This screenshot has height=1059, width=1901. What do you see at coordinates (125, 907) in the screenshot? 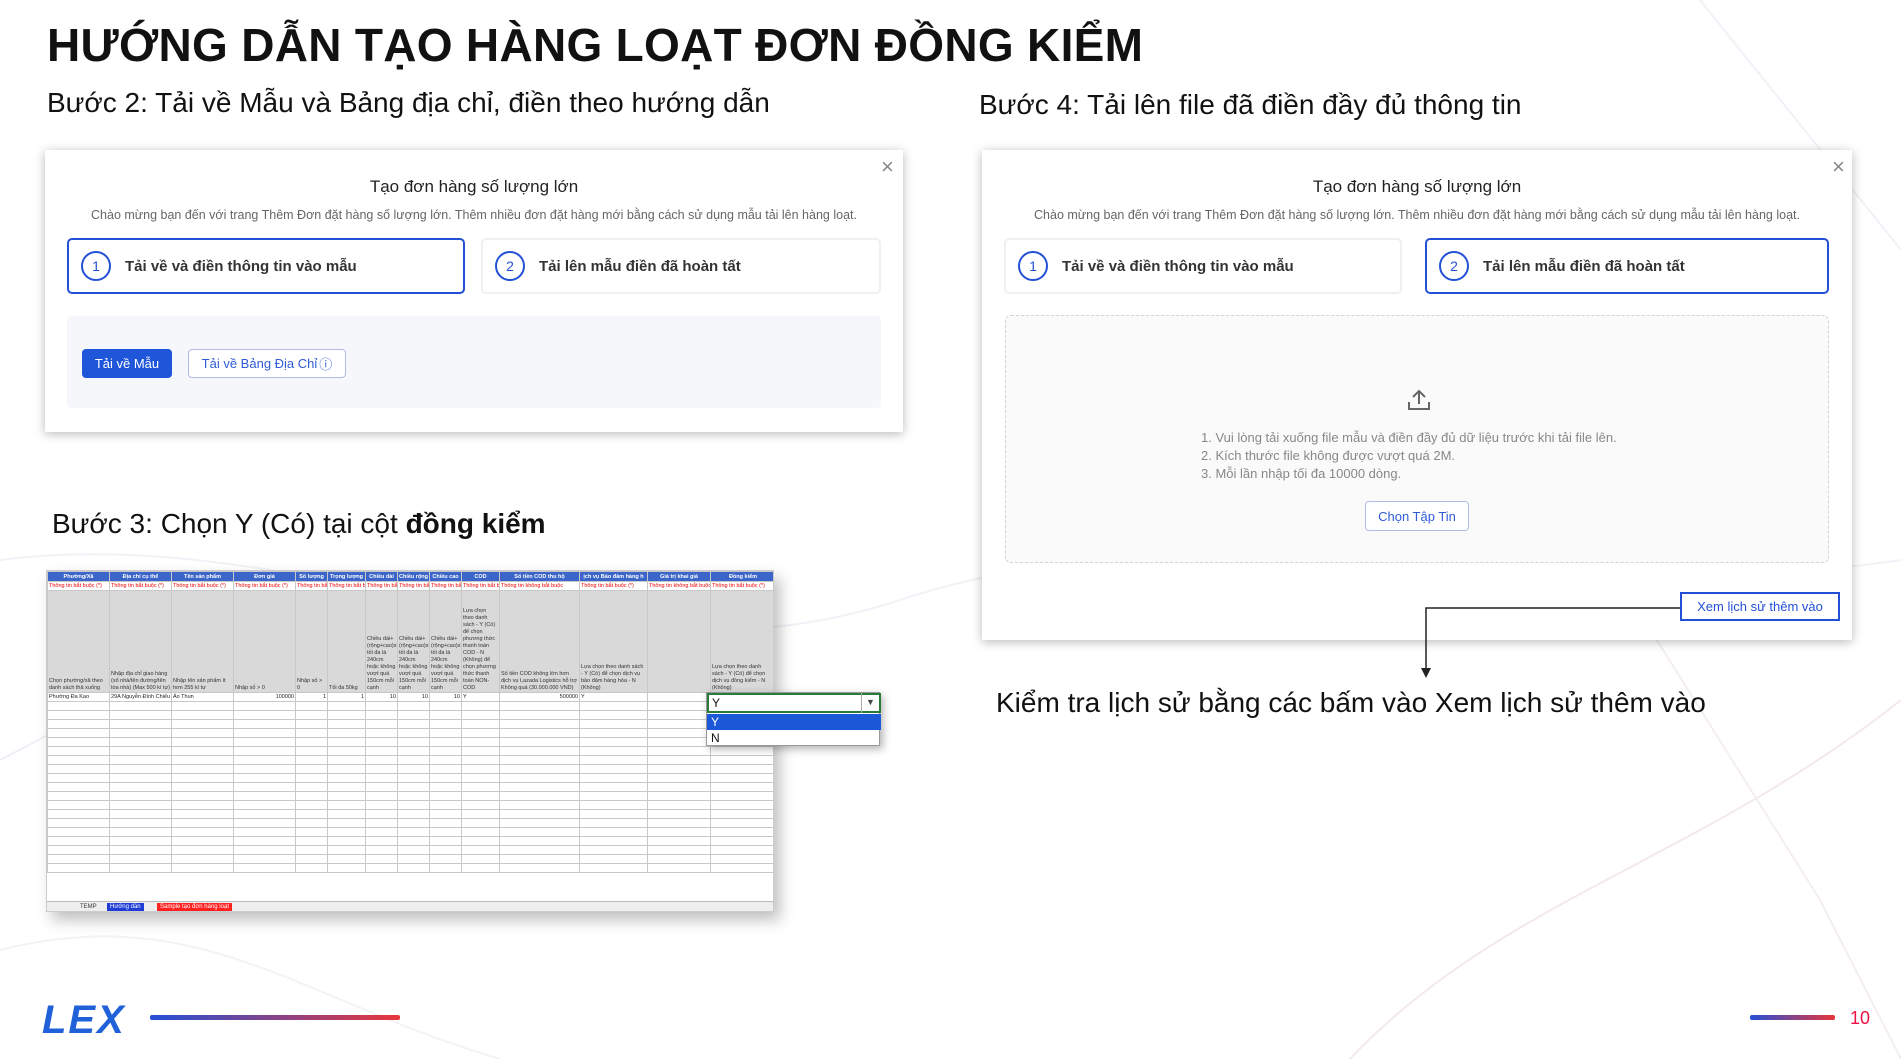
I see `sheet-tab: Hướng dẫn` at bounding box center [125, 907].